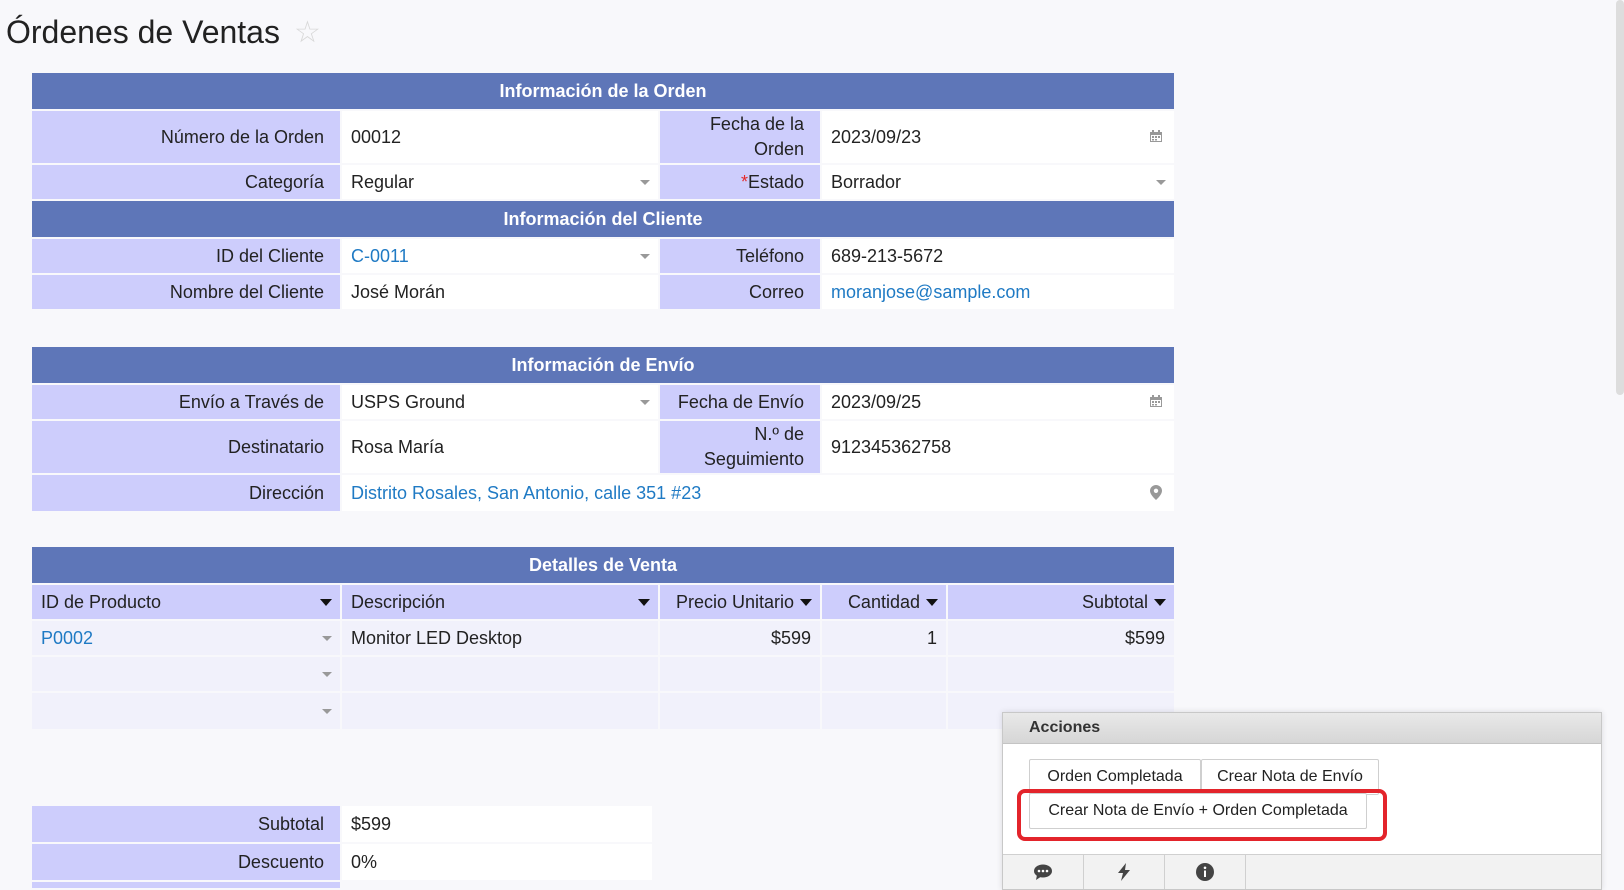 The width and height of the screenshot is (1624, 890). I want to click on customer-name-field: José Morán, so click(500, 292).